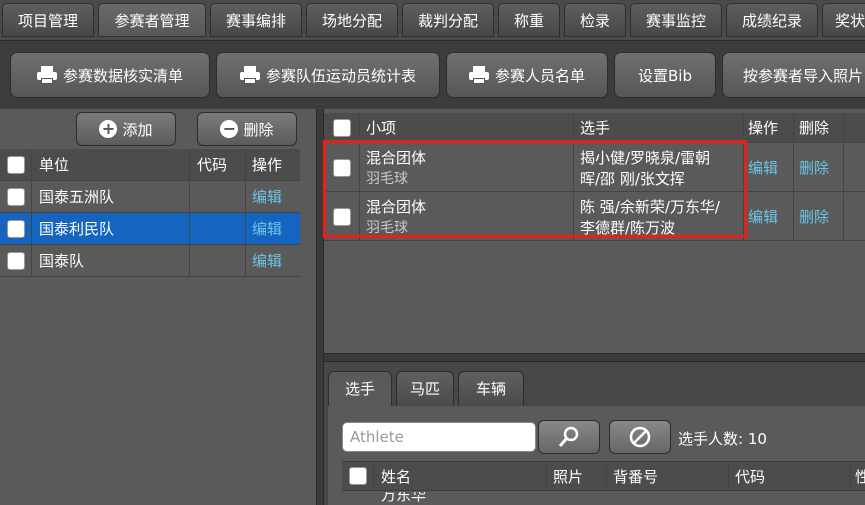 The width and height of the screenshot is (865, 505). I want to click on search-button, so click(569, 437).